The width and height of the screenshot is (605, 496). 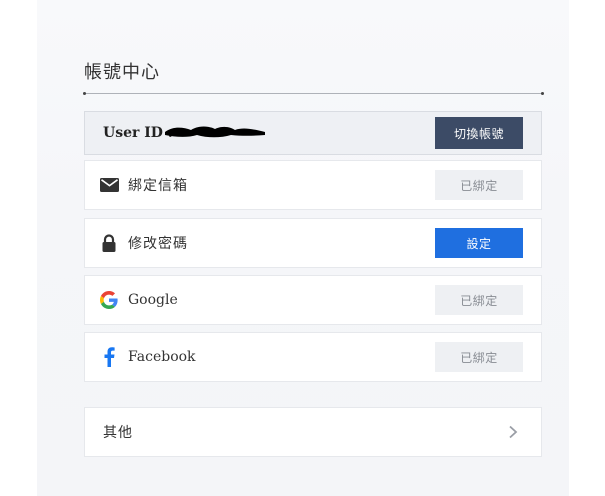 What do you see at coordinates (479, 357) in the screenshot?
I see `facebook-status-button: 已綁定` at bounding box center [479, 357].